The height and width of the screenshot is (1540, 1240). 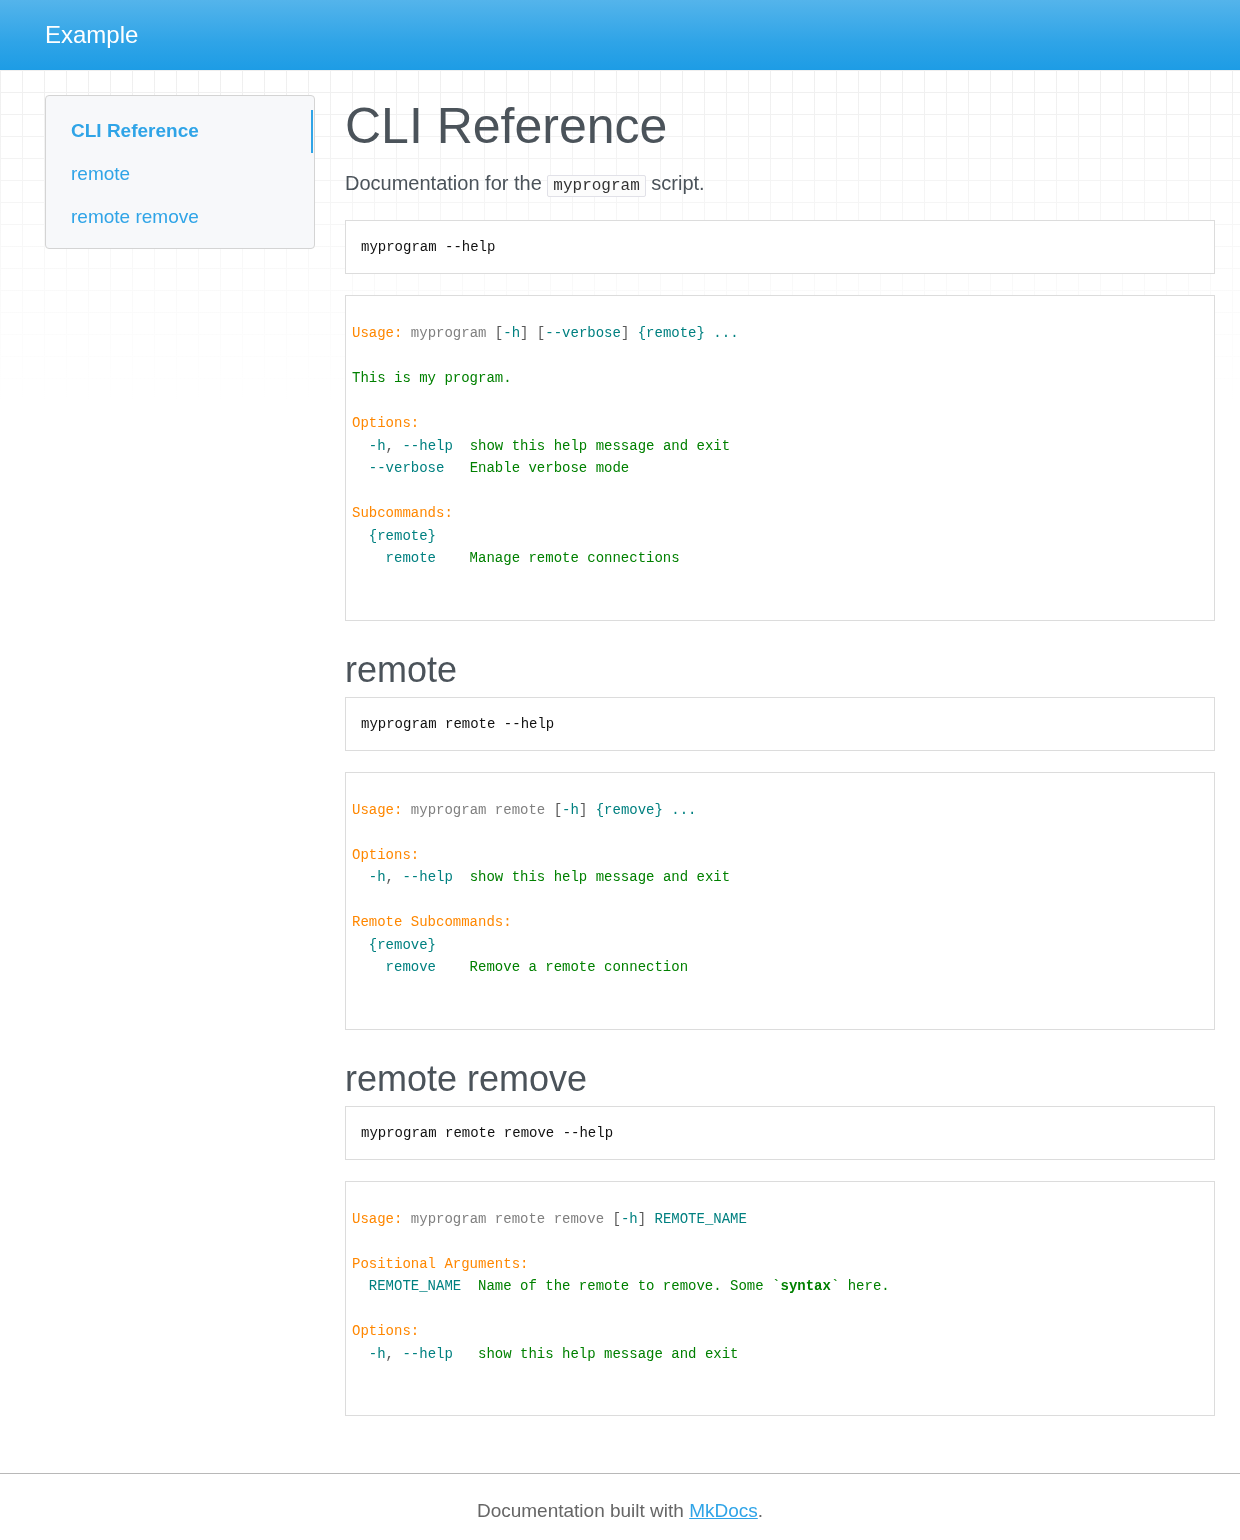 I want to click on command-text: myprogram remote remove --help, so click(x=487, y=1133).